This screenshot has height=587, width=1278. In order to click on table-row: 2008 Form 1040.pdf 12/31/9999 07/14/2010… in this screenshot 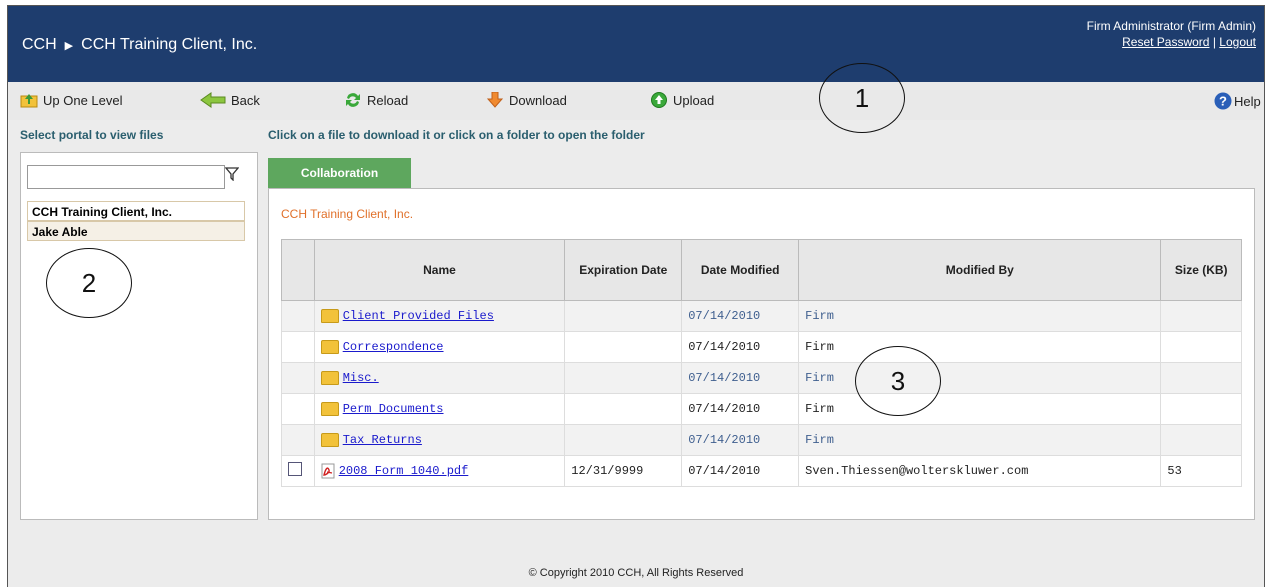, I will do `click(761, 471)`.